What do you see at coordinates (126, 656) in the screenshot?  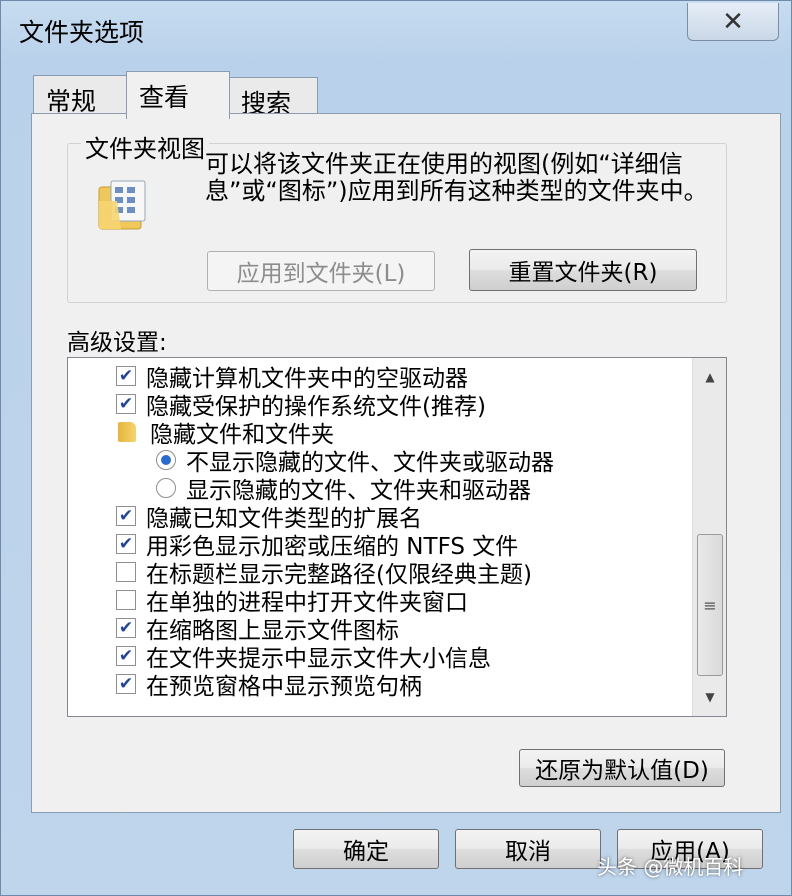 I see `checkbox-folder-size-tips: ✔` at bounding box center [126, 656].